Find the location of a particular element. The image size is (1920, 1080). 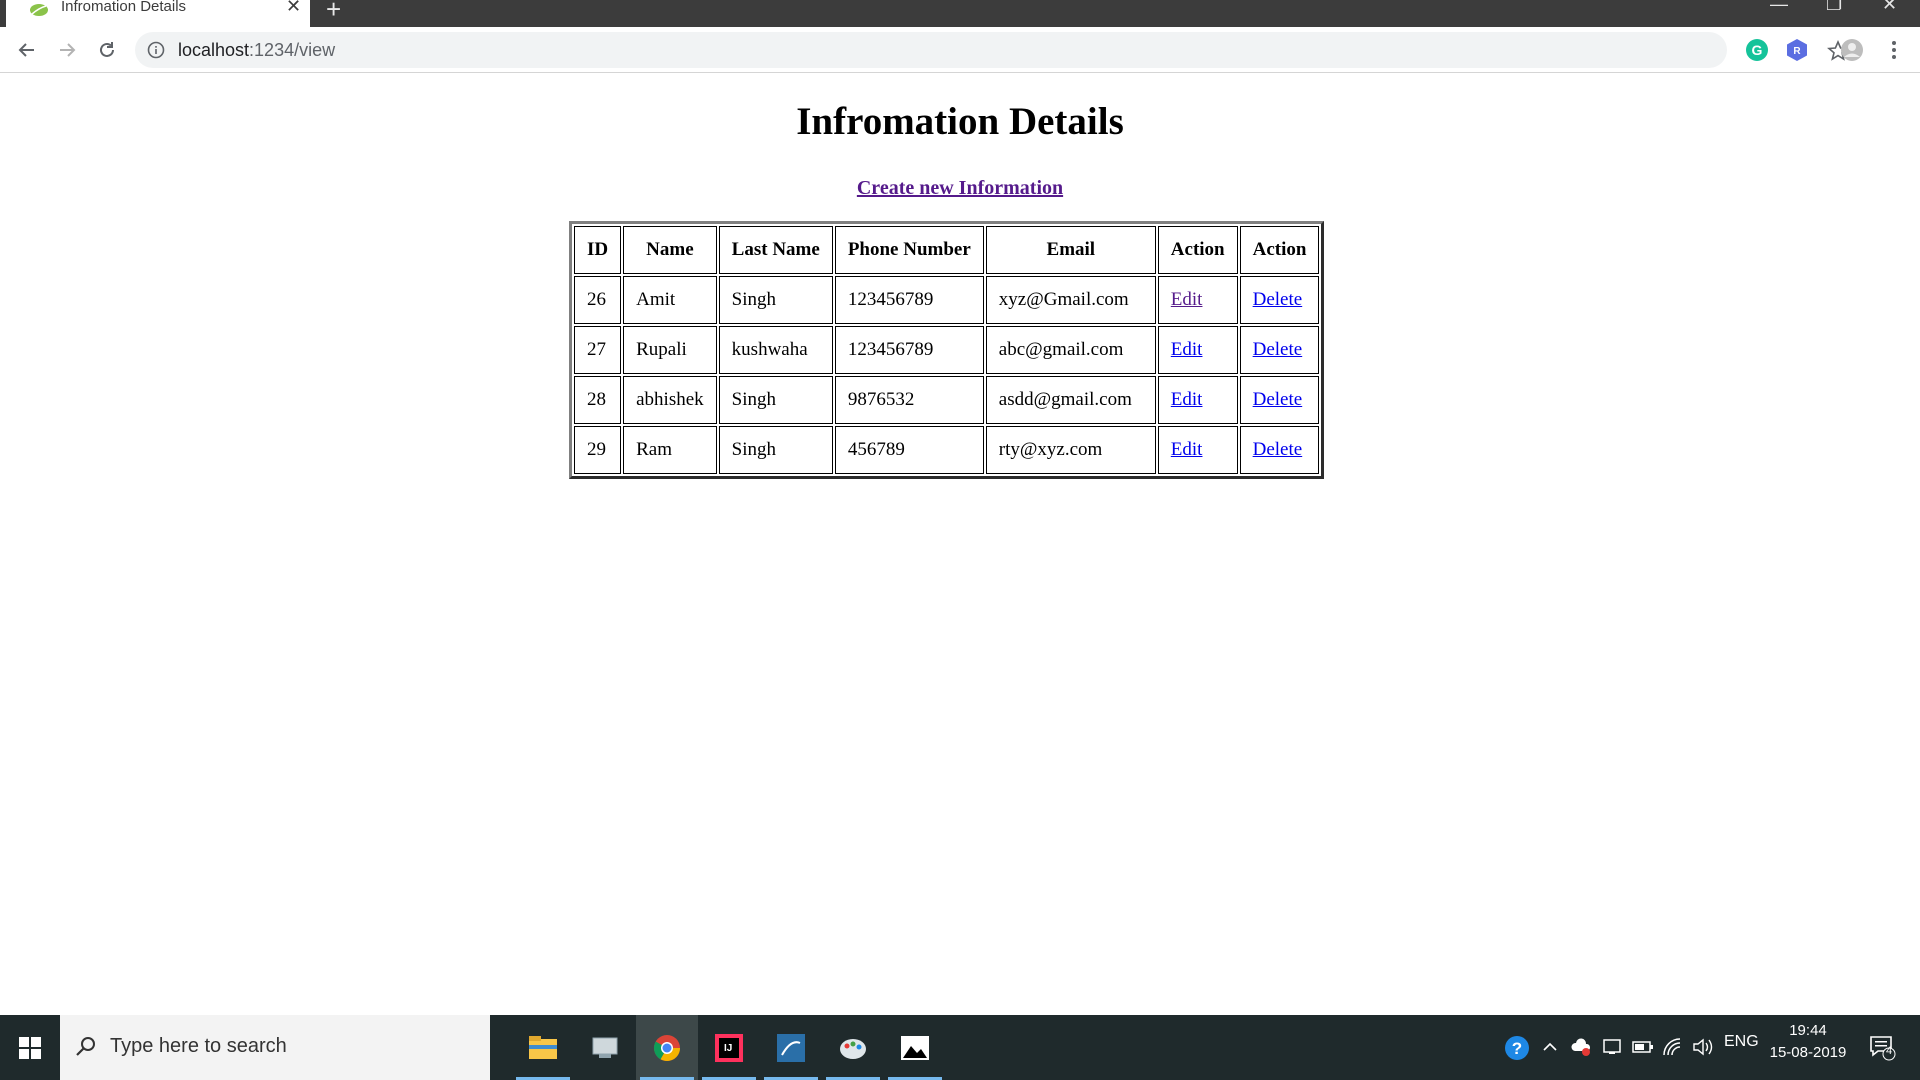

speaker-icon is located at coordinates (1703, 1047).